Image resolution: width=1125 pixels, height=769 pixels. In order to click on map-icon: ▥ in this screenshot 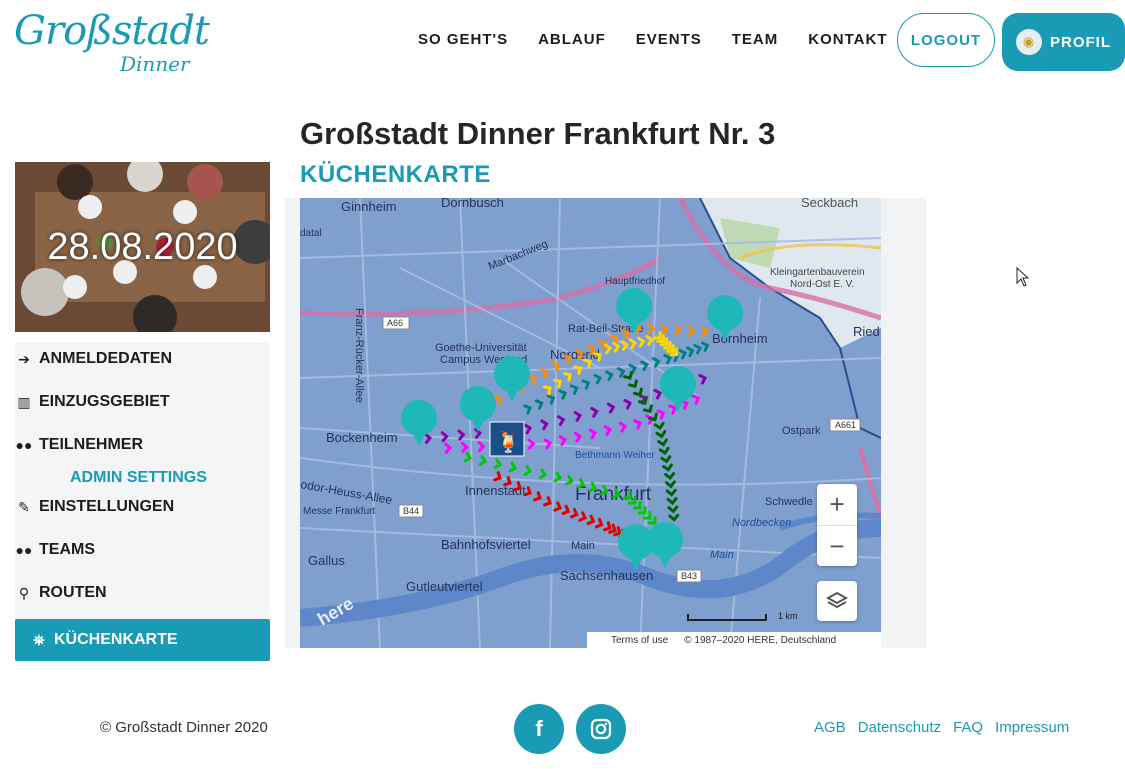, I will do `click(24, 401)`.